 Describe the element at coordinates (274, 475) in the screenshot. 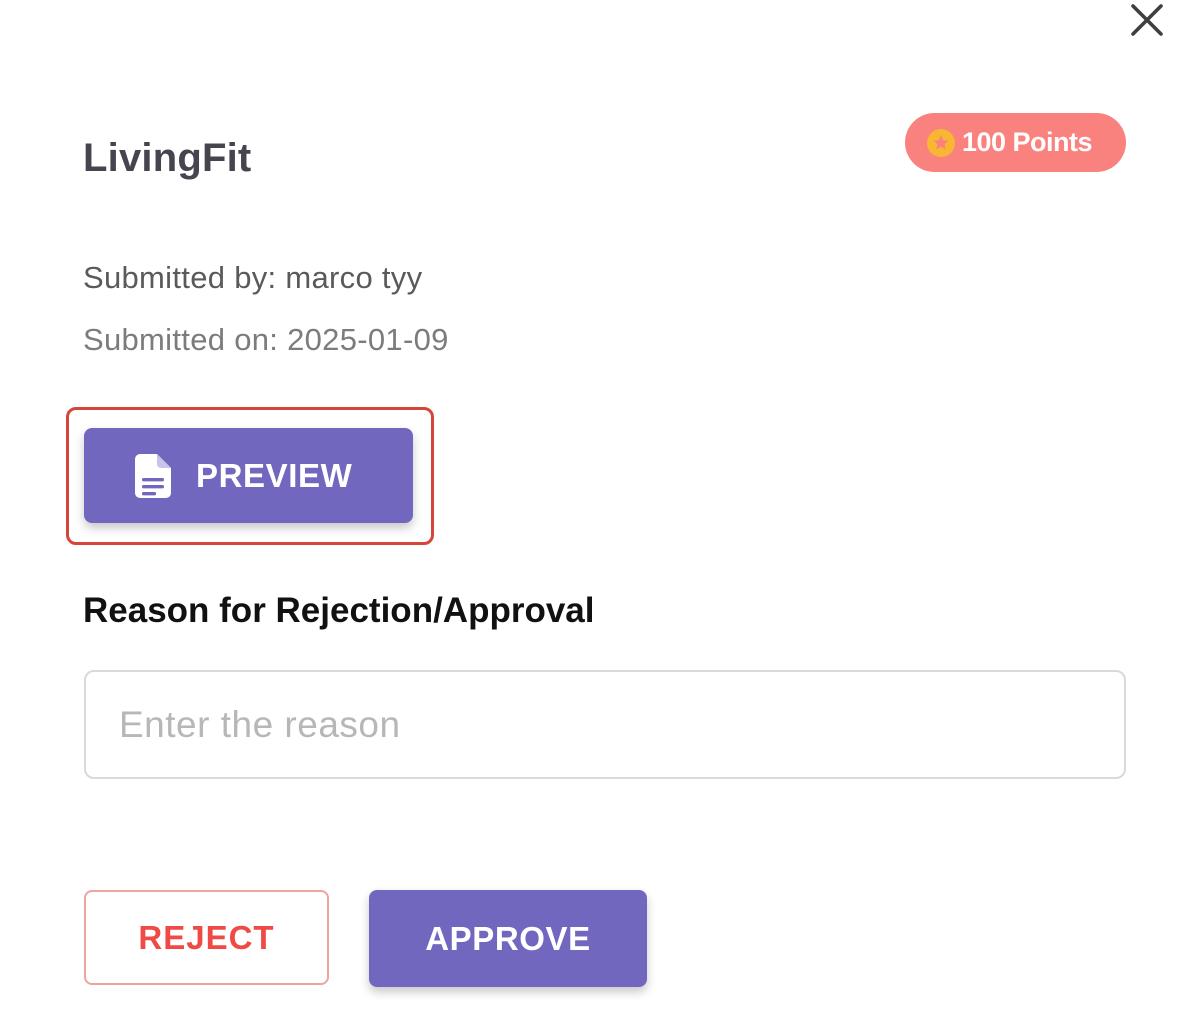

I see `preview-button-label: PREVIEW` at that location.